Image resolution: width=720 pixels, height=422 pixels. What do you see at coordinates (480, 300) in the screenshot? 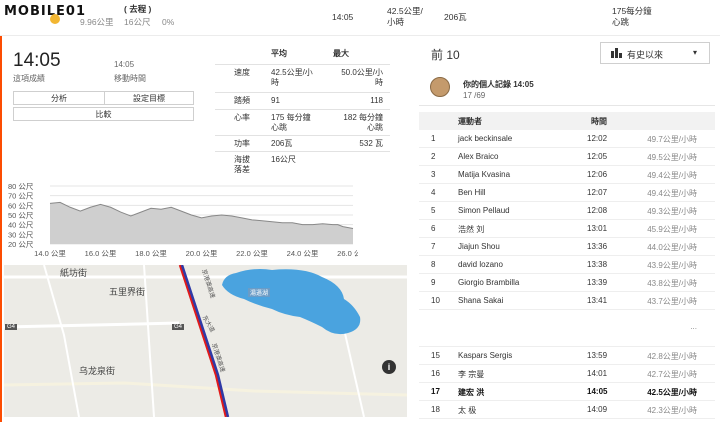
I see `athlete-name: Shana Sakai` at bounding box center [480, 300].